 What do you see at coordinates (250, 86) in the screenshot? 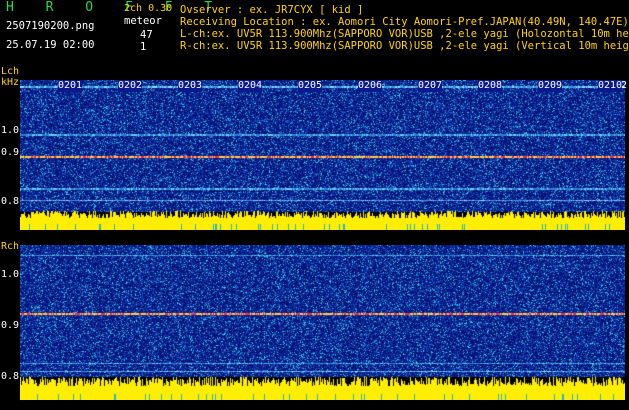
I see `lch-time-mark: 0204` at bounding box center [250, 86].